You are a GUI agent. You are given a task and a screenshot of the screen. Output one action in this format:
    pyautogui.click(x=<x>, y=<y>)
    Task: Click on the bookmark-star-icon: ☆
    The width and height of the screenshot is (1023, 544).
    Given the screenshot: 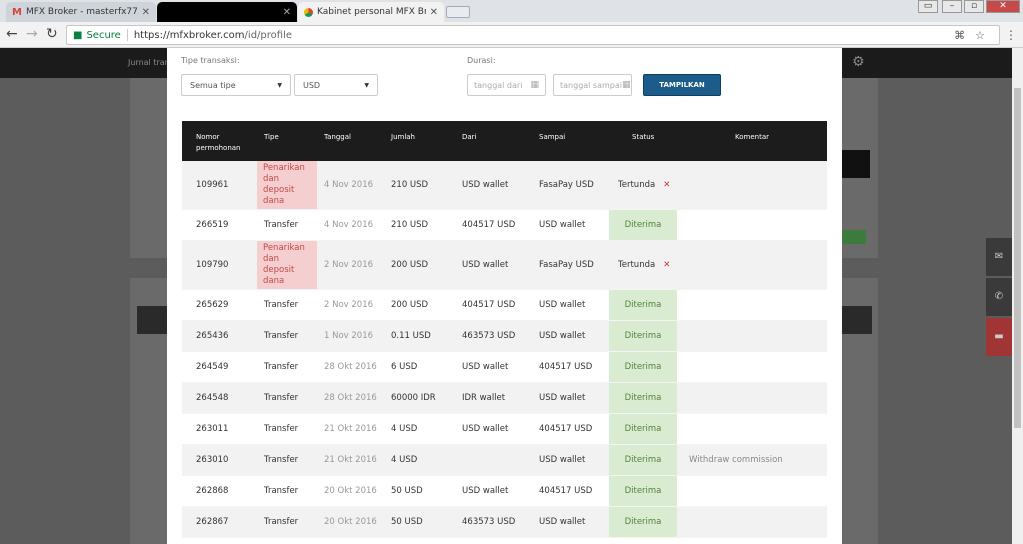 What is the action you would take?
    pyautogui.click(x=980, y=35)
    